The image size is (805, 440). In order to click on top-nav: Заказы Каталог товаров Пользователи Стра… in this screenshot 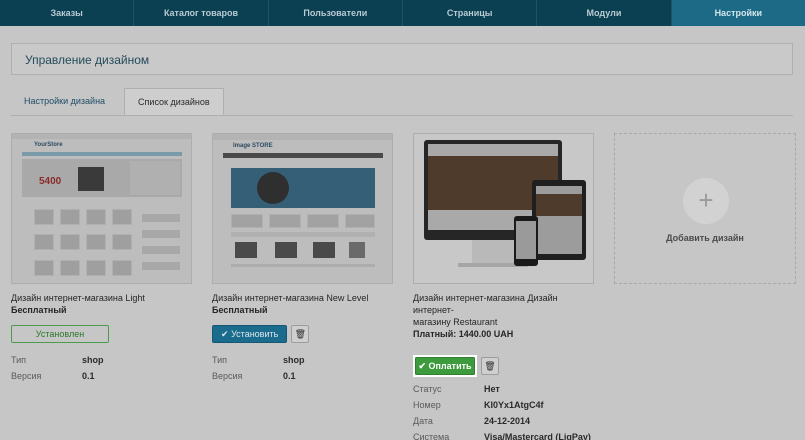, I will do `click(402, 13)`.